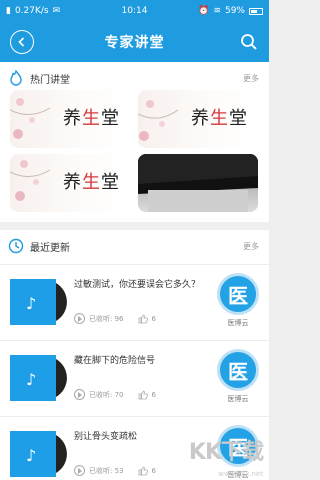  I want to click on item-meta: 已收听: 70 6, so click(115, 394).